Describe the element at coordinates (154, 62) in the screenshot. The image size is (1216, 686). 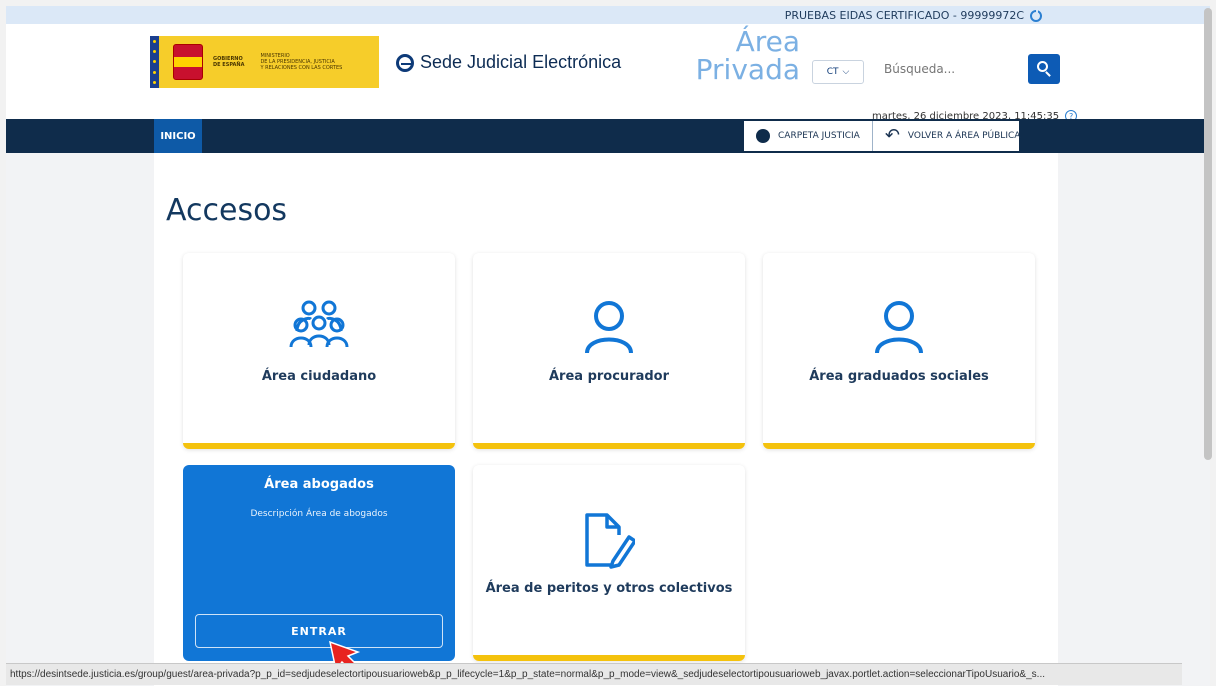
I see `eu-flag-icon` at that location.